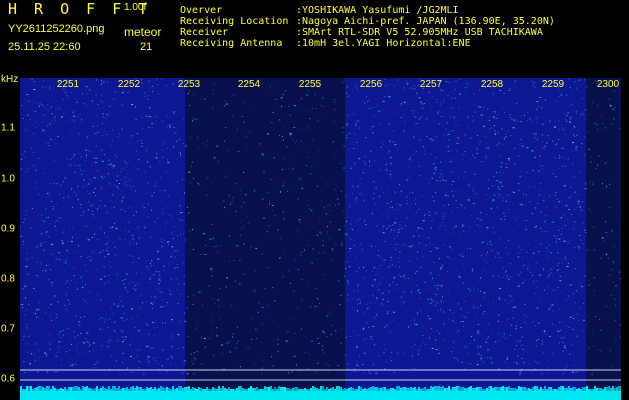 Image resolution: width=629 pixels, height=400 pixels. I want to click on info-key-receiver: Receiver, so click(204, 32).